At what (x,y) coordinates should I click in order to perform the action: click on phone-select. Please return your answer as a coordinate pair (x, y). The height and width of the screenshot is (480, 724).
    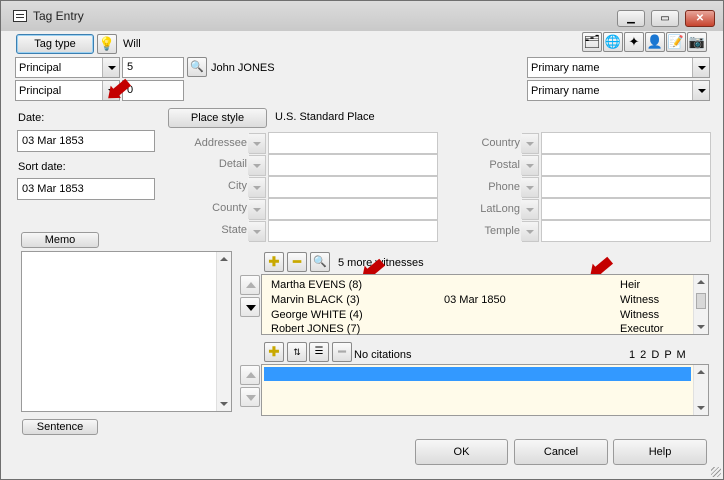
    Looking at the image, I should click on (530, 187).